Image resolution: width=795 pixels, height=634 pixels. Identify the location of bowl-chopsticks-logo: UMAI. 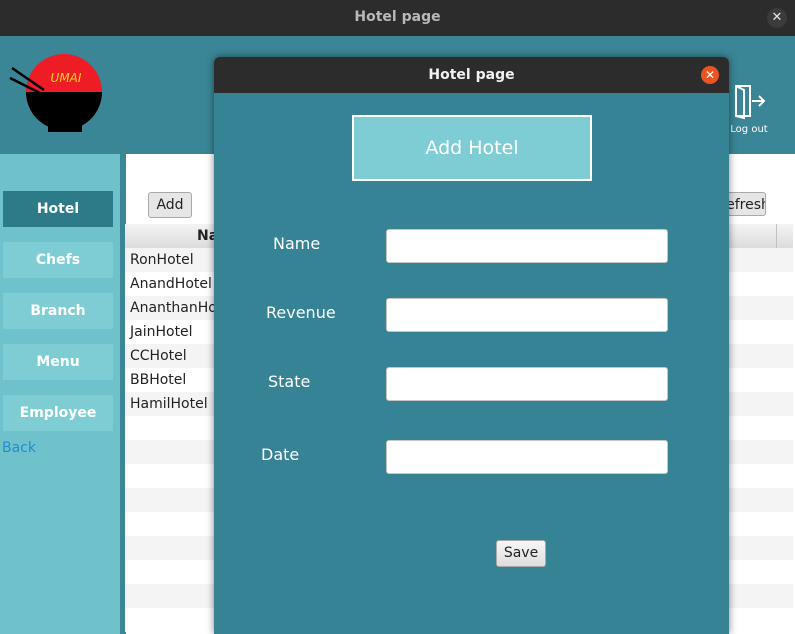
(55, 93).